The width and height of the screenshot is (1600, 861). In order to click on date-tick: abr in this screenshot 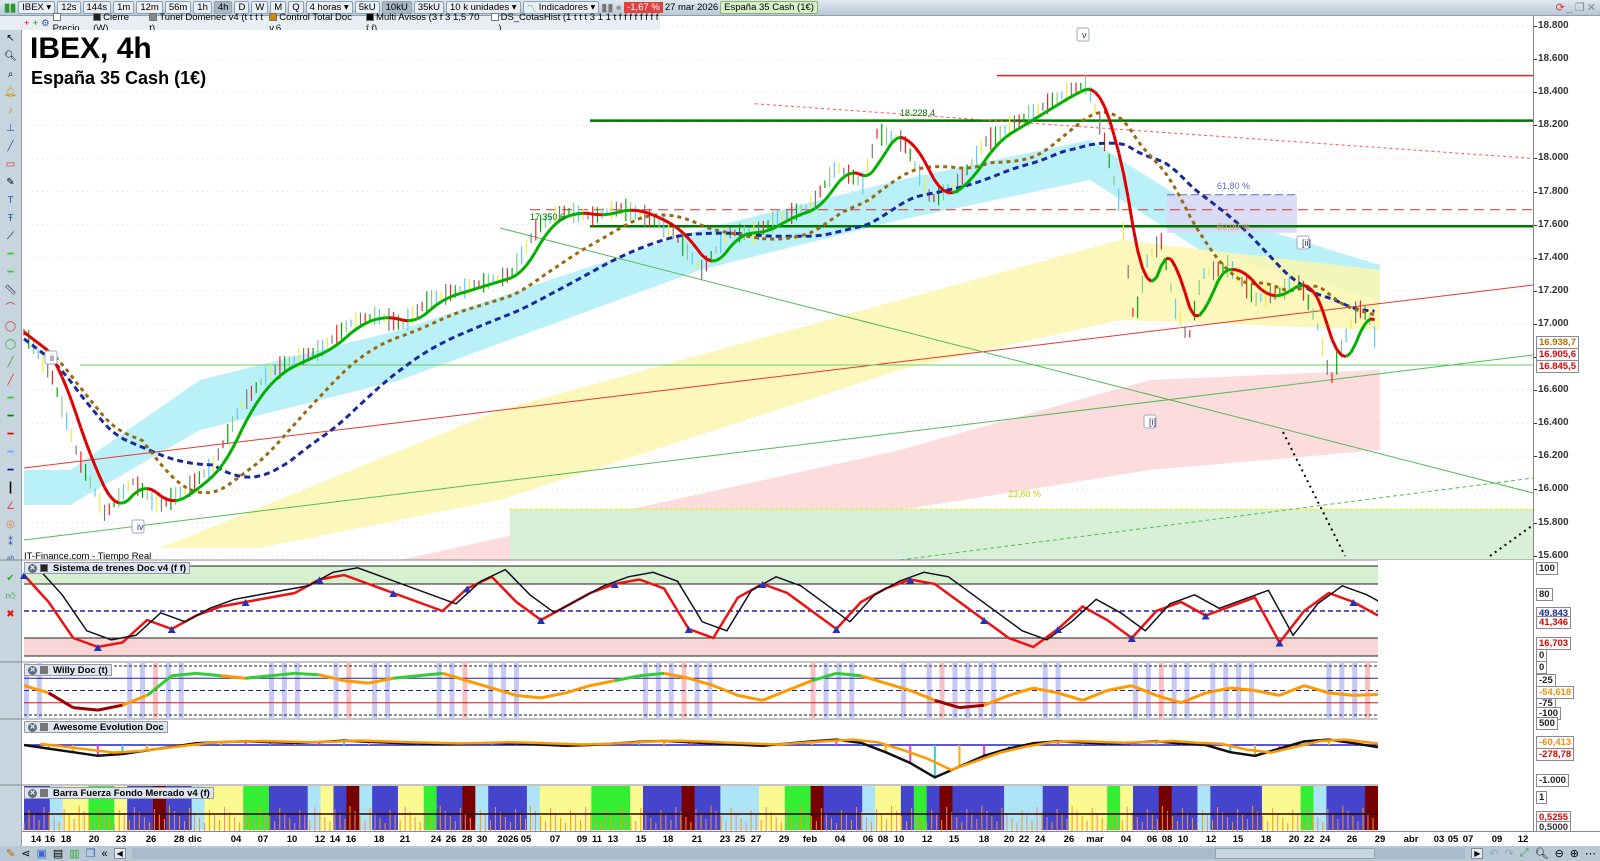, I will do `click(1411, 839)`.